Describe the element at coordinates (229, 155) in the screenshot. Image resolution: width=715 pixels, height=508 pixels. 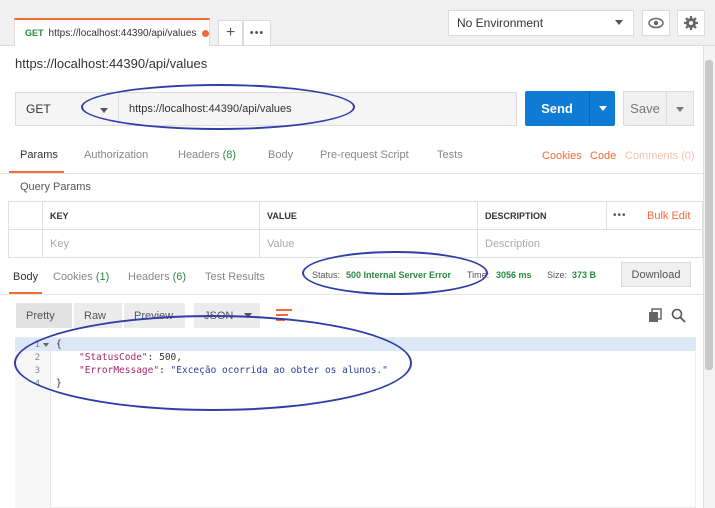
I see `tab-headers-count: (8)` at that location.